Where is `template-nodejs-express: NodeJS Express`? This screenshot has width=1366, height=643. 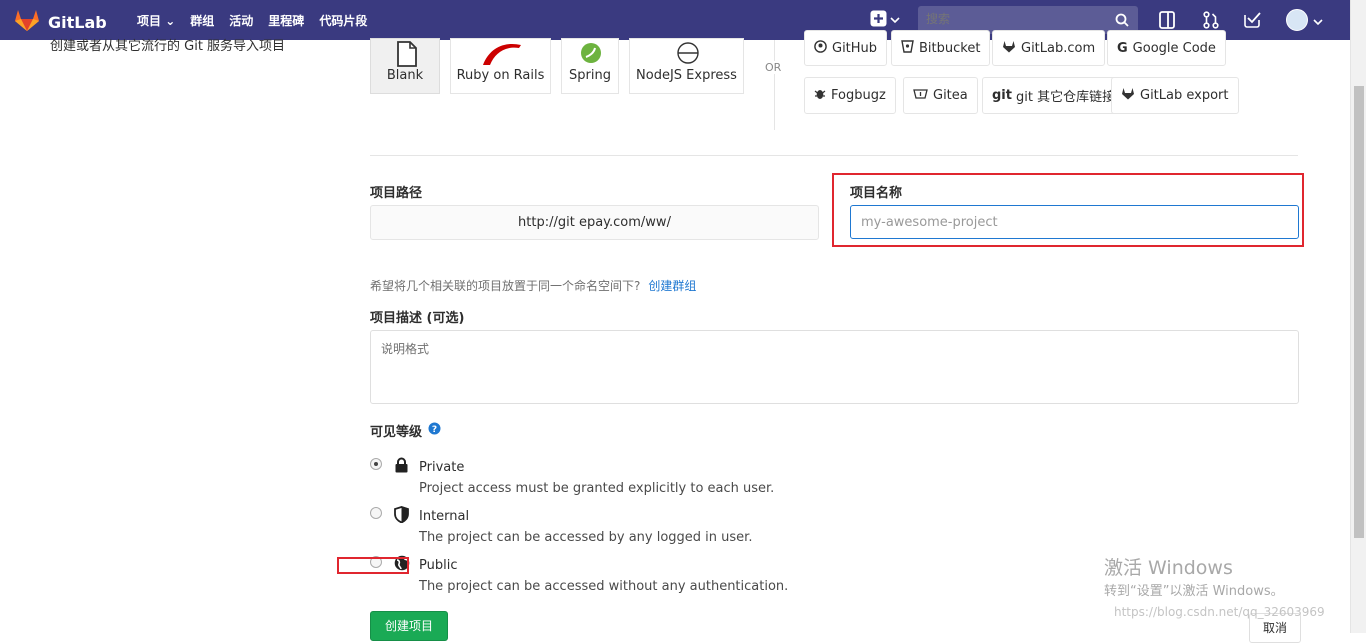 template-nodejs-express: NodeJS Express is located at coordinates (686, 66).